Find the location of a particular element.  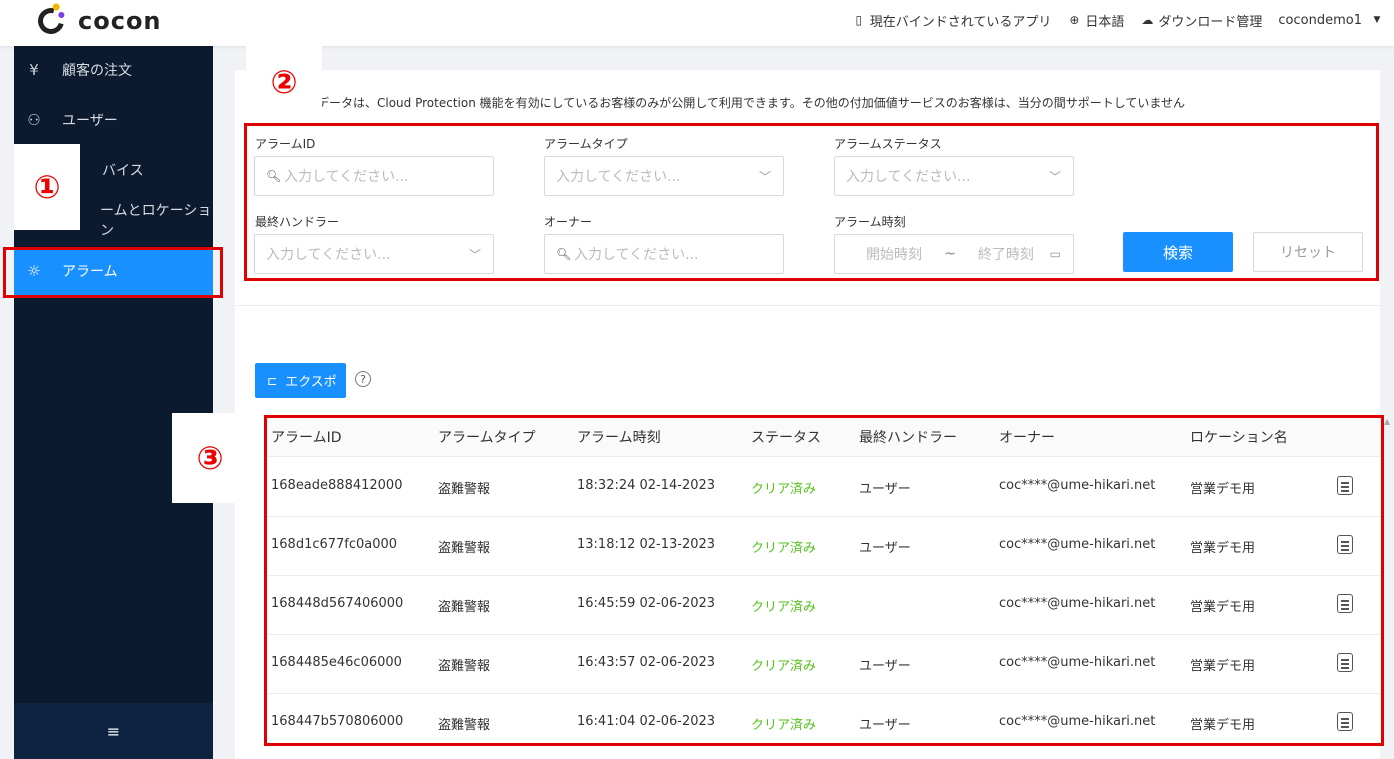

annotation-three: ③ is located at coordinates (210, 458).